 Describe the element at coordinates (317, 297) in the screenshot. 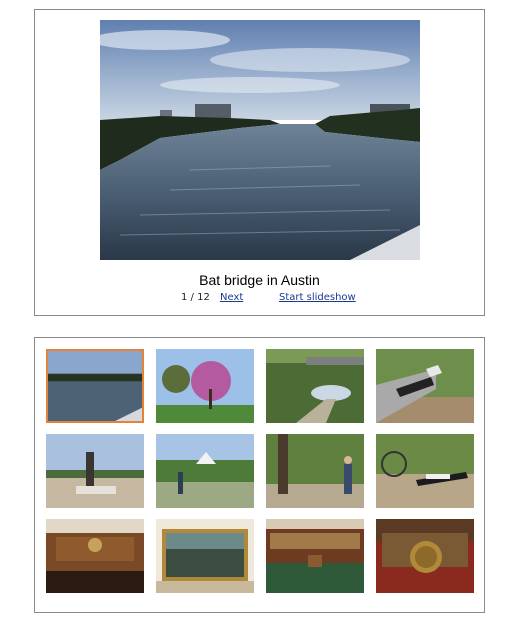

I see `start-slideshow-link: Start slideshow` at that location.